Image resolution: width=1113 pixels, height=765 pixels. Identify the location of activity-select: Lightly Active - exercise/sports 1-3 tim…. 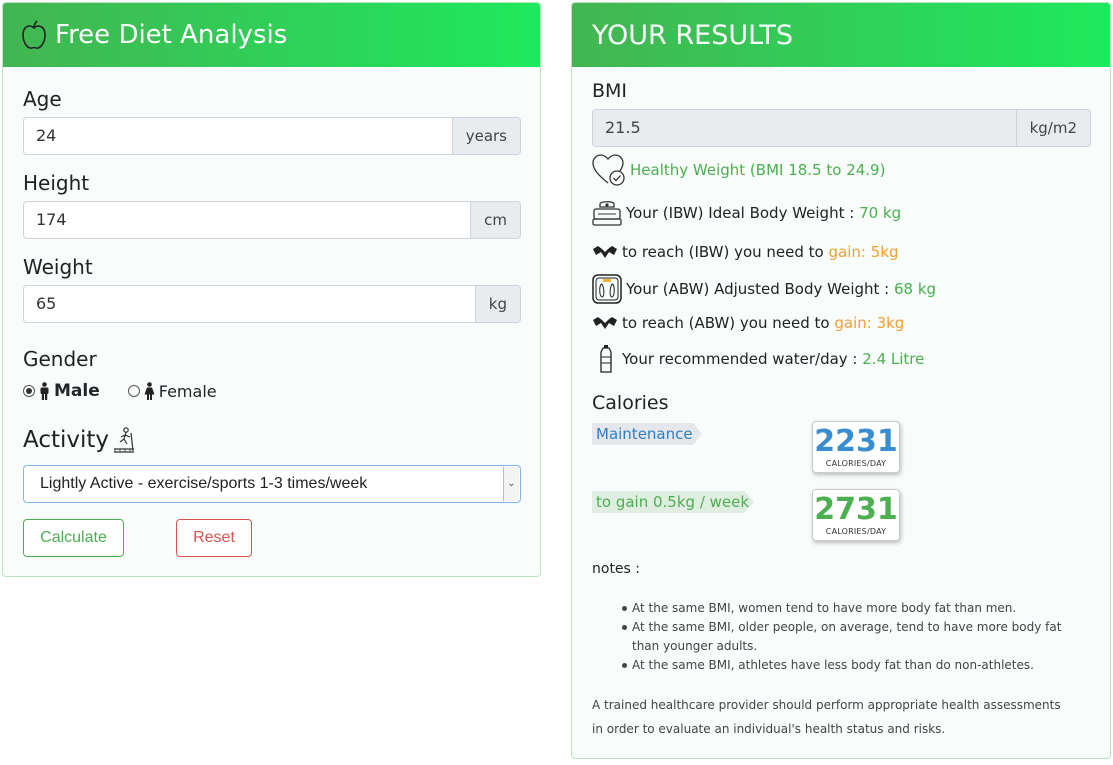
(272, 484).